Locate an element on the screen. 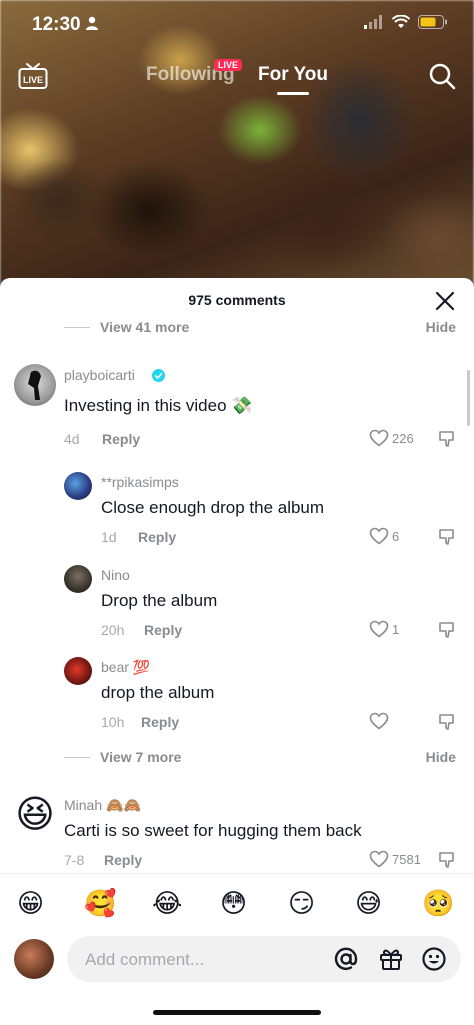 This screenshot has height=1025, width=474. comment-text: Close enough drop the album is located at coordinates (213, 507).